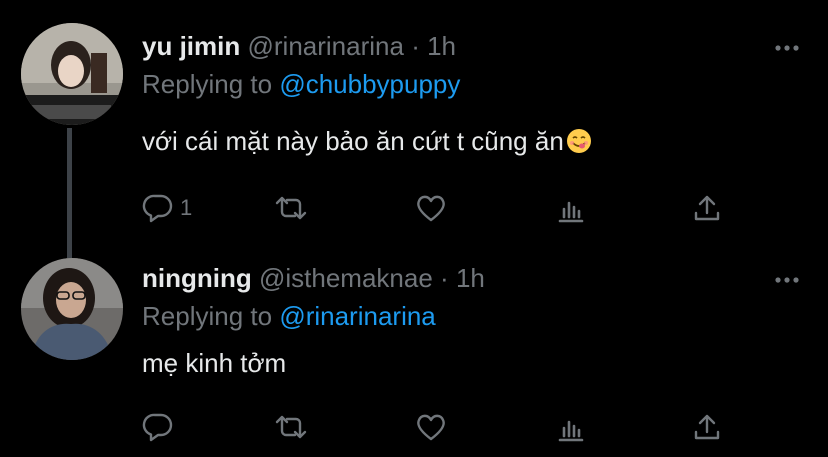 The width and height of the screenshot is (828, 457). I want to click on thread-connector-line, so click(69, 193).